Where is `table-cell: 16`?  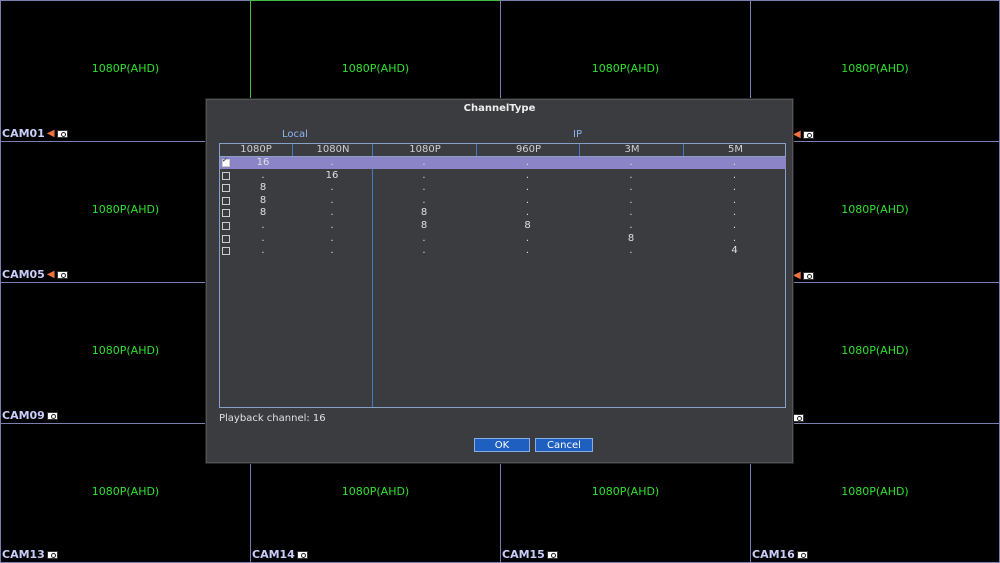 table-cell: 16 is located at coordinates (263, 162).